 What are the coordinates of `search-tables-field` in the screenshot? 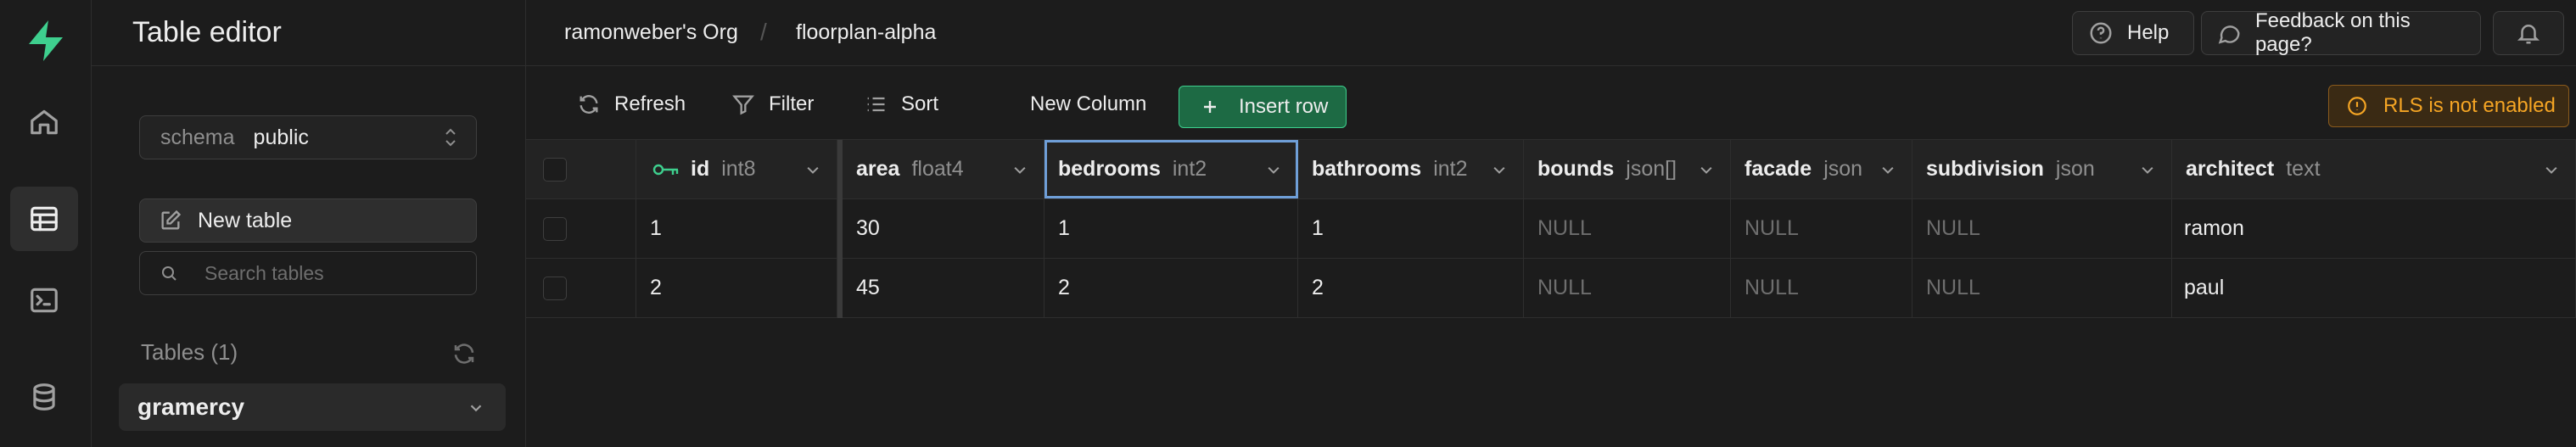 It's located at (308, 273).